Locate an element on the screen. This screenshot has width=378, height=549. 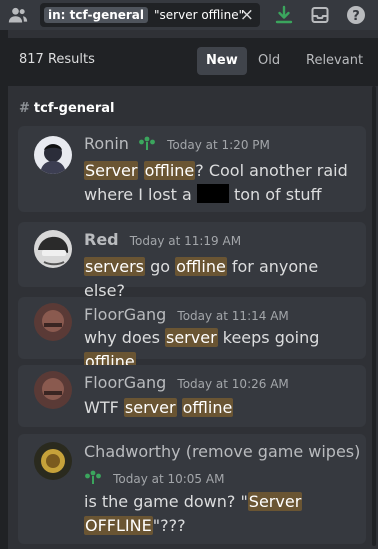
message-content: WTF server offline is located at coordinates (221, 408).